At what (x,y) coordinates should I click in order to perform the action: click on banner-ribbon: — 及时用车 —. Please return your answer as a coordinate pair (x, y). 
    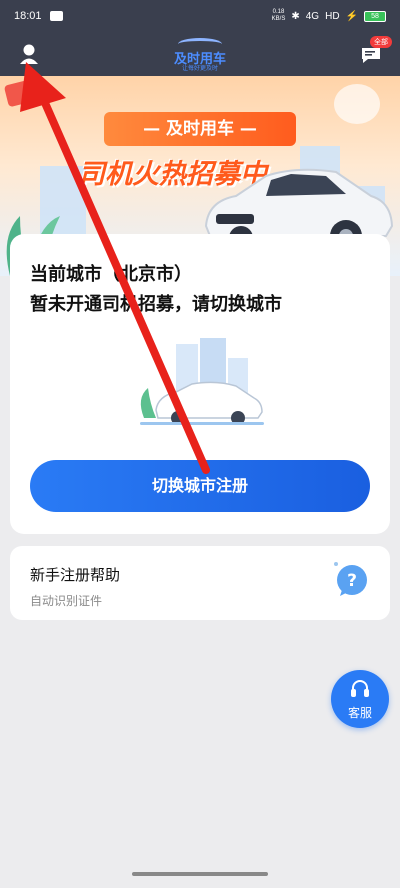
    Looking at the image, I should click on (200, 129).